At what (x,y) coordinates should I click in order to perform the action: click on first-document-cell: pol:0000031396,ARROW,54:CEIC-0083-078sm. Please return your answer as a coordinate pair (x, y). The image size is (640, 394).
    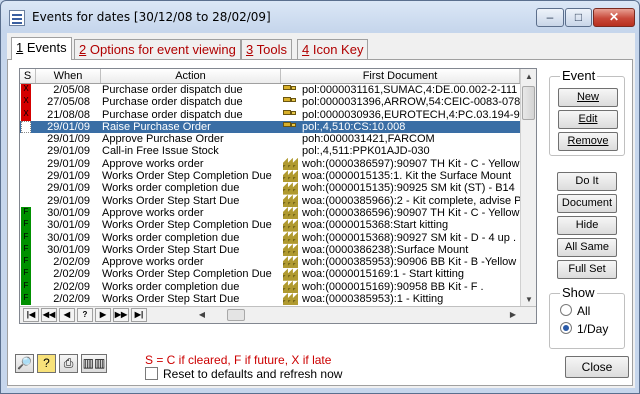
    Looking at the image, I should click on (412, 102).